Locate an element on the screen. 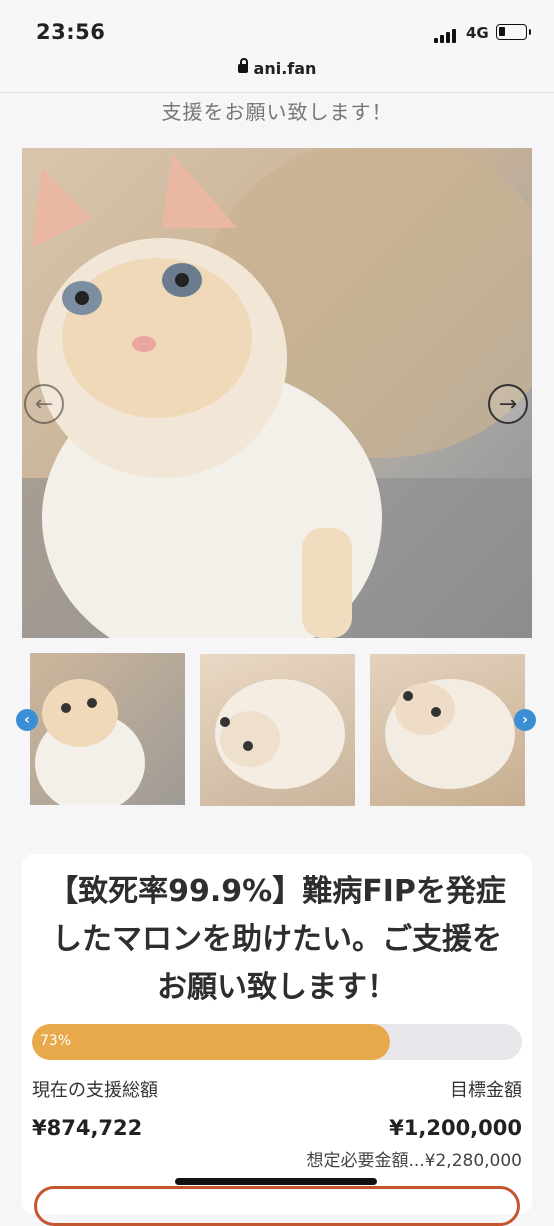  arrow-right-icon: → is located at coordinates (508, 404).